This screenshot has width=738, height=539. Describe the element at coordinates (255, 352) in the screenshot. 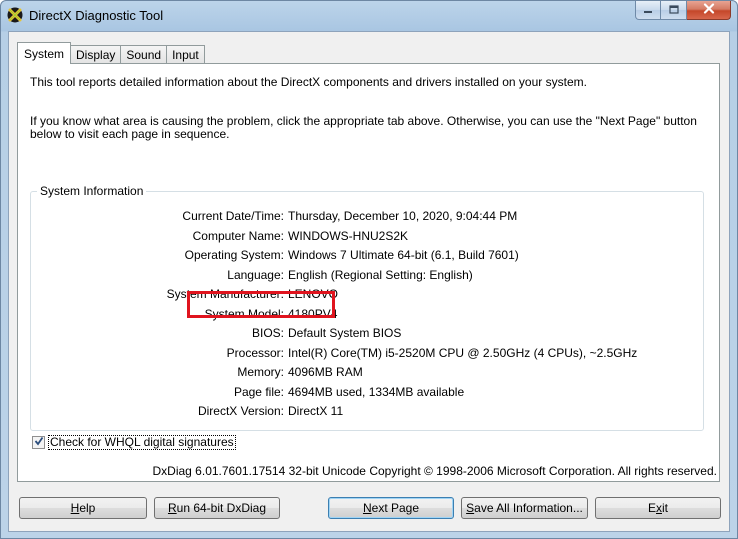

I see `info-label: Processor:` at that location.